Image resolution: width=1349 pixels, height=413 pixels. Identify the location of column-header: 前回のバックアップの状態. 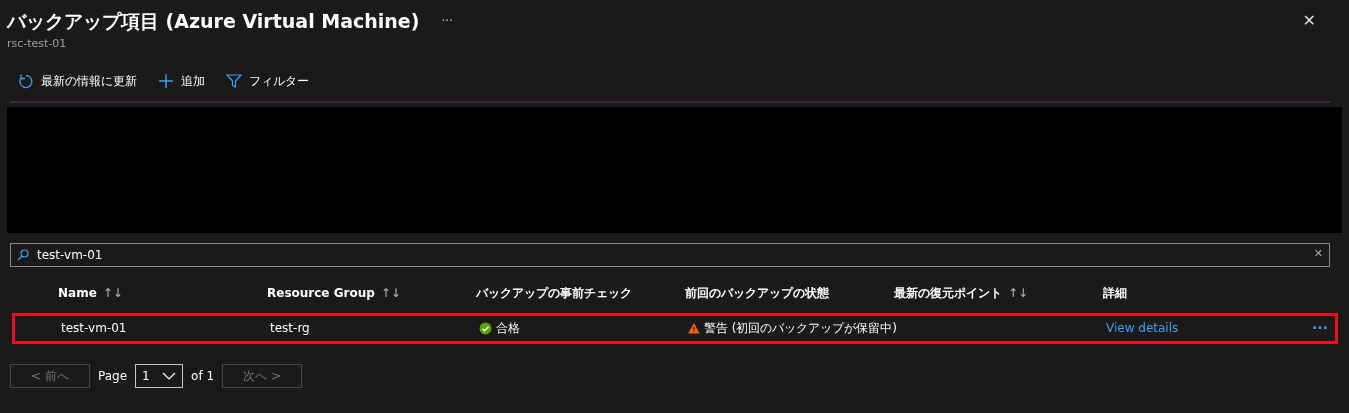
(757, 292).